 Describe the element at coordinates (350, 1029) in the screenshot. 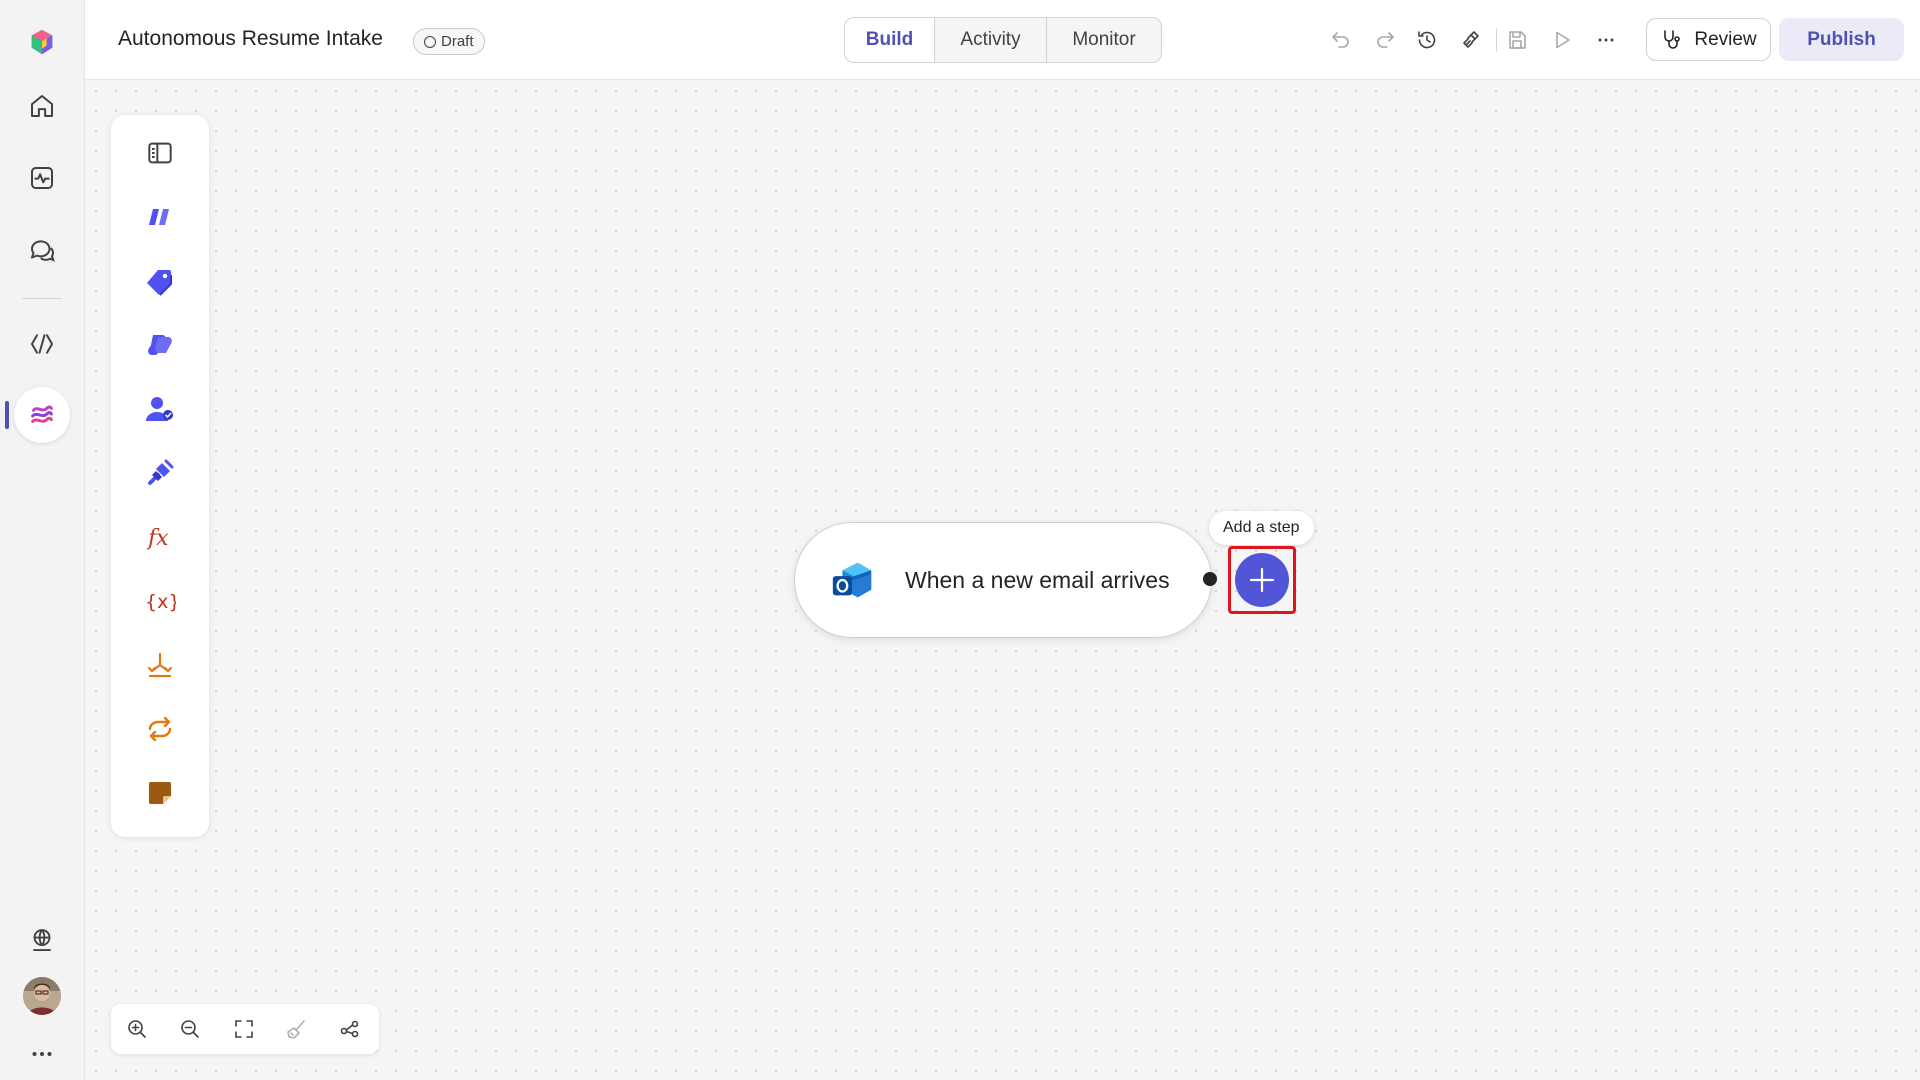

I see `auto-layout-icon` at that location.